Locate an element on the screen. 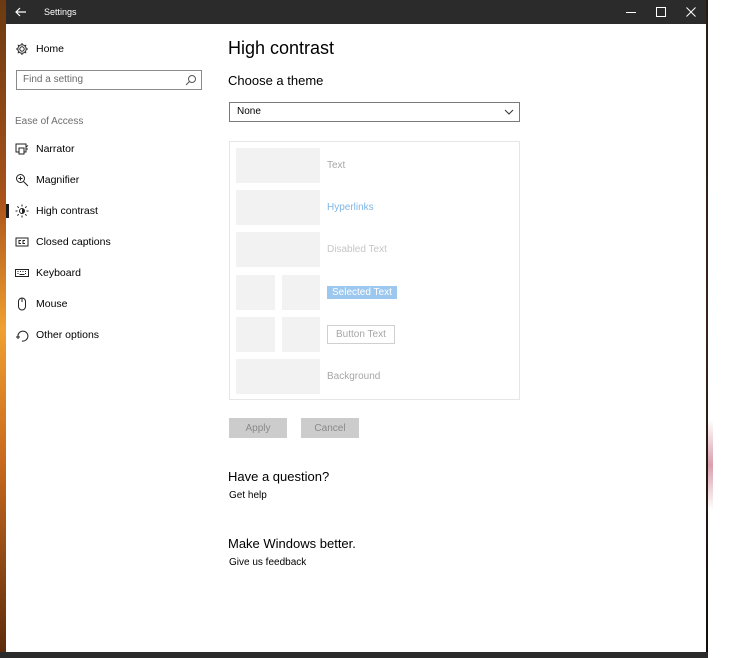  gear-icon is located at coordinates (22, 49).